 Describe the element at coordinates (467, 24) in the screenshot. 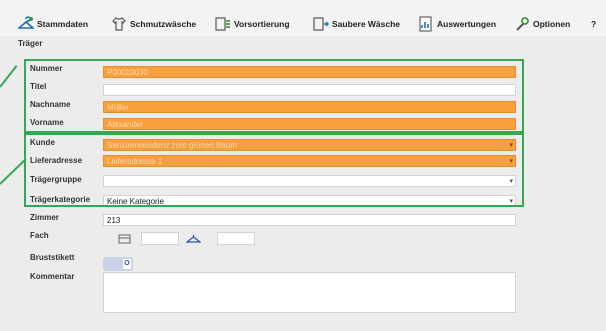

I see `toolbar-label: Auswertungen` at that location.